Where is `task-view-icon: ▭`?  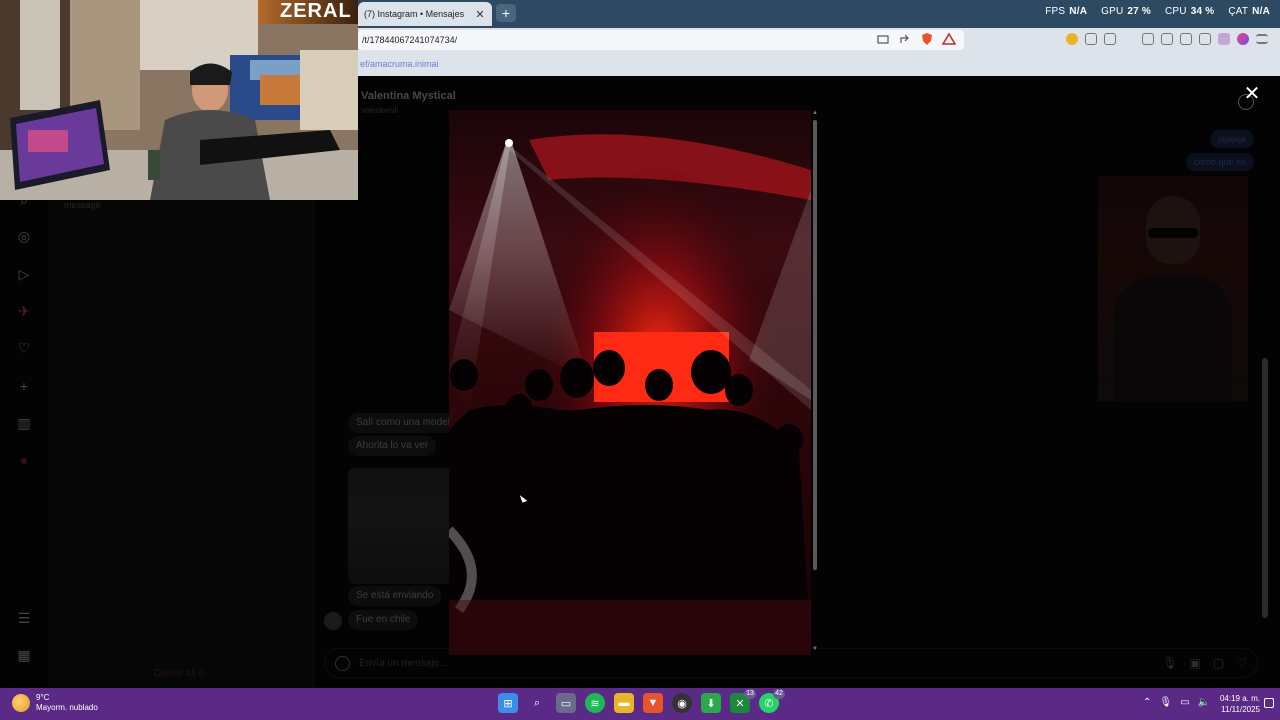 task-view-icon: ▭ is located at coordinates (566, 703).